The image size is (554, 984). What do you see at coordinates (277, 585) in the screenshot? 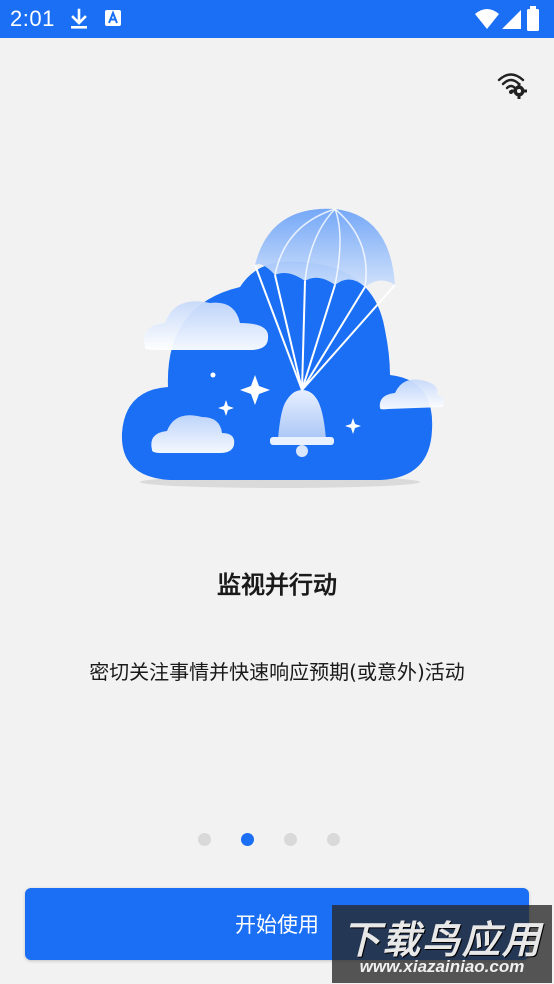
I see `page-title: 监视并行动` at bounding box center [277, 585].